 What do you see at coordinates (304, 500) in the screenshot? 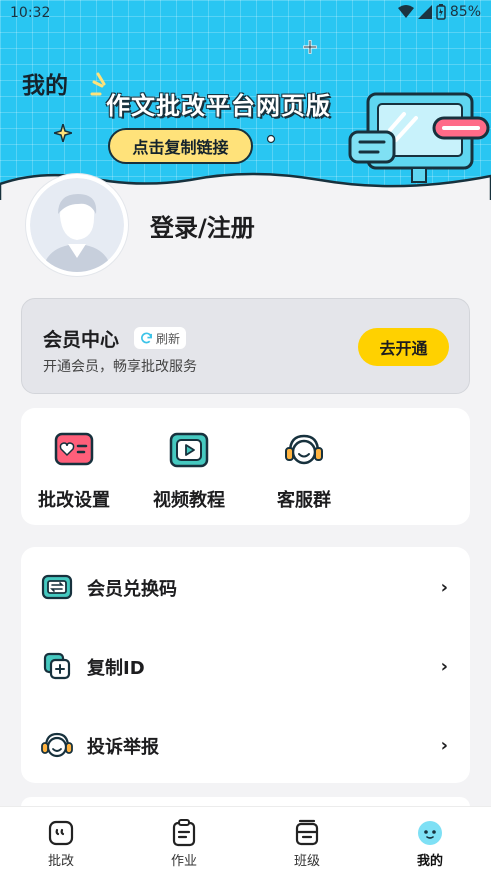
I see `feature-label: 客服群` at bounding box center [304, 500].